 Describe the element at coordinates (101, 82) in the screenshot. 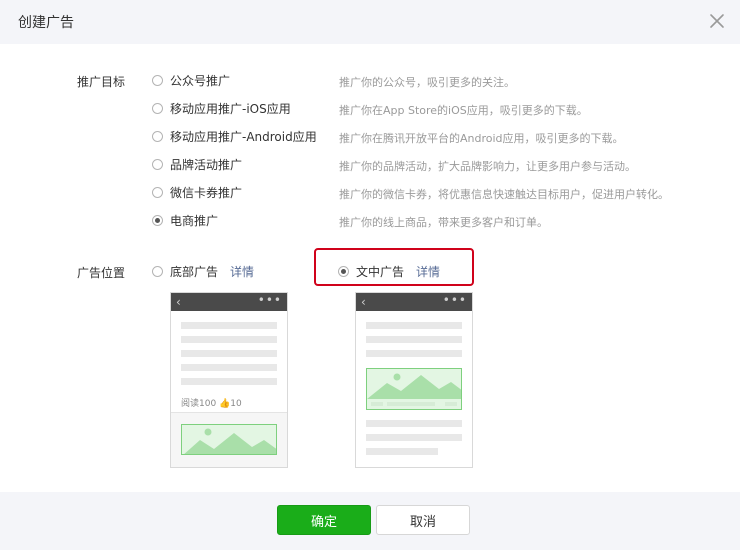

I see `promotion-goal-label: 推广目标` at that location.